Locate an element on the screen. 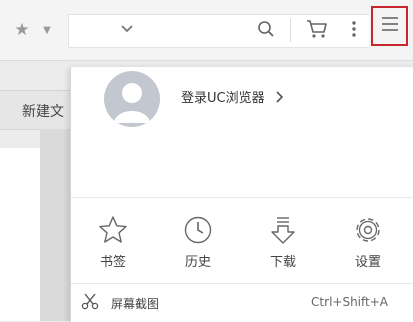 Image resolution: width=413 pixels, height=322 pixels. history-label: 历史 is located at coordinates (197, 262).